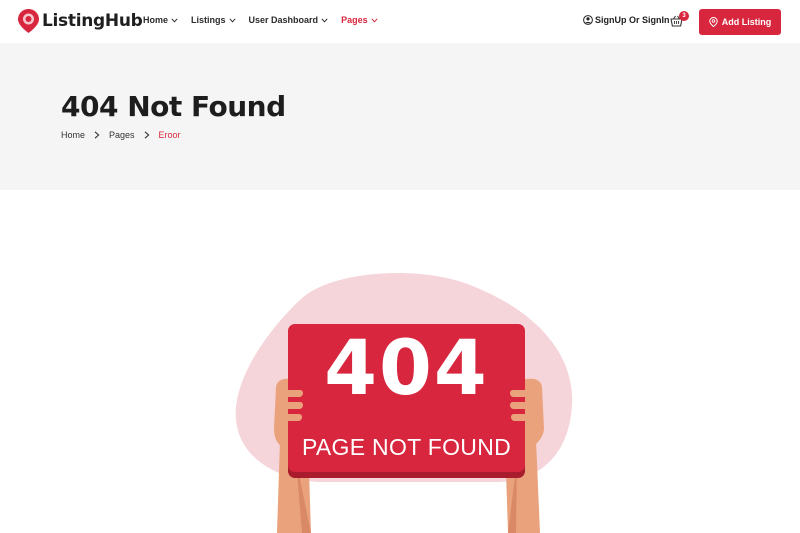  Describe the element at coordinates (156, 20) in the screenshot. I see `nav-item-label: Home` at that location.